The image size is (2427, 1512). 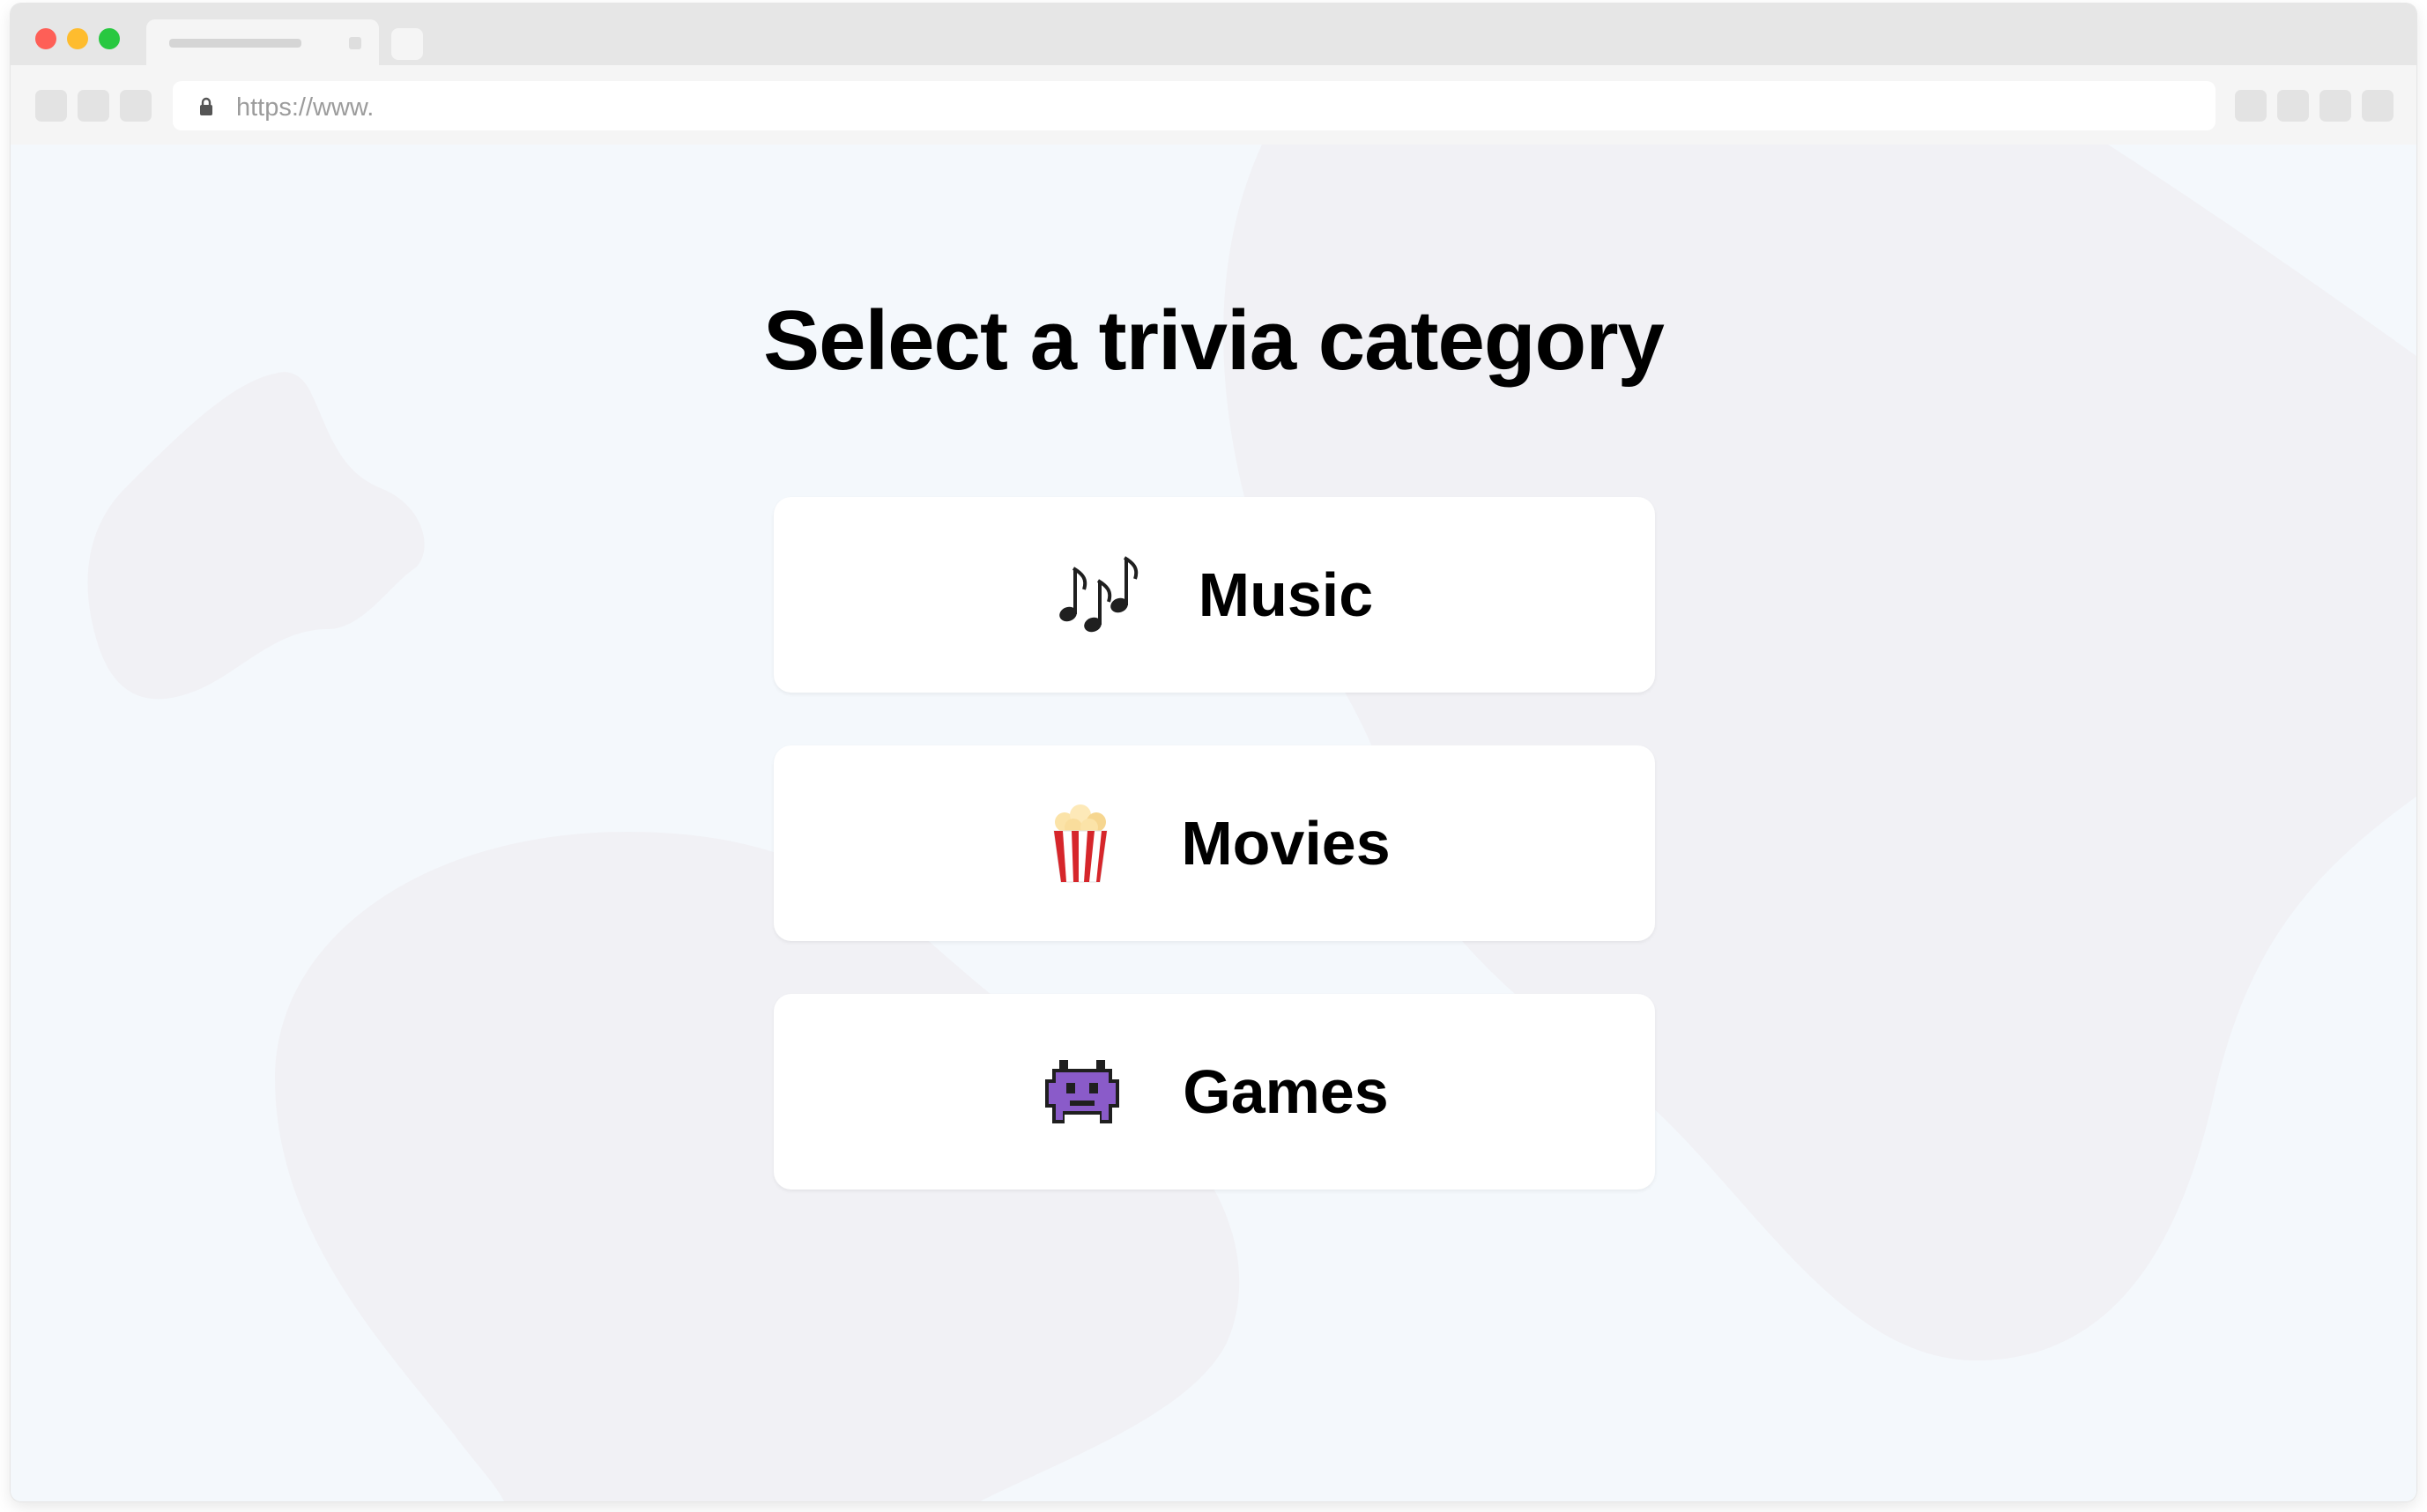 I want to click on category-label: Music, so click(x=1286, y=594).